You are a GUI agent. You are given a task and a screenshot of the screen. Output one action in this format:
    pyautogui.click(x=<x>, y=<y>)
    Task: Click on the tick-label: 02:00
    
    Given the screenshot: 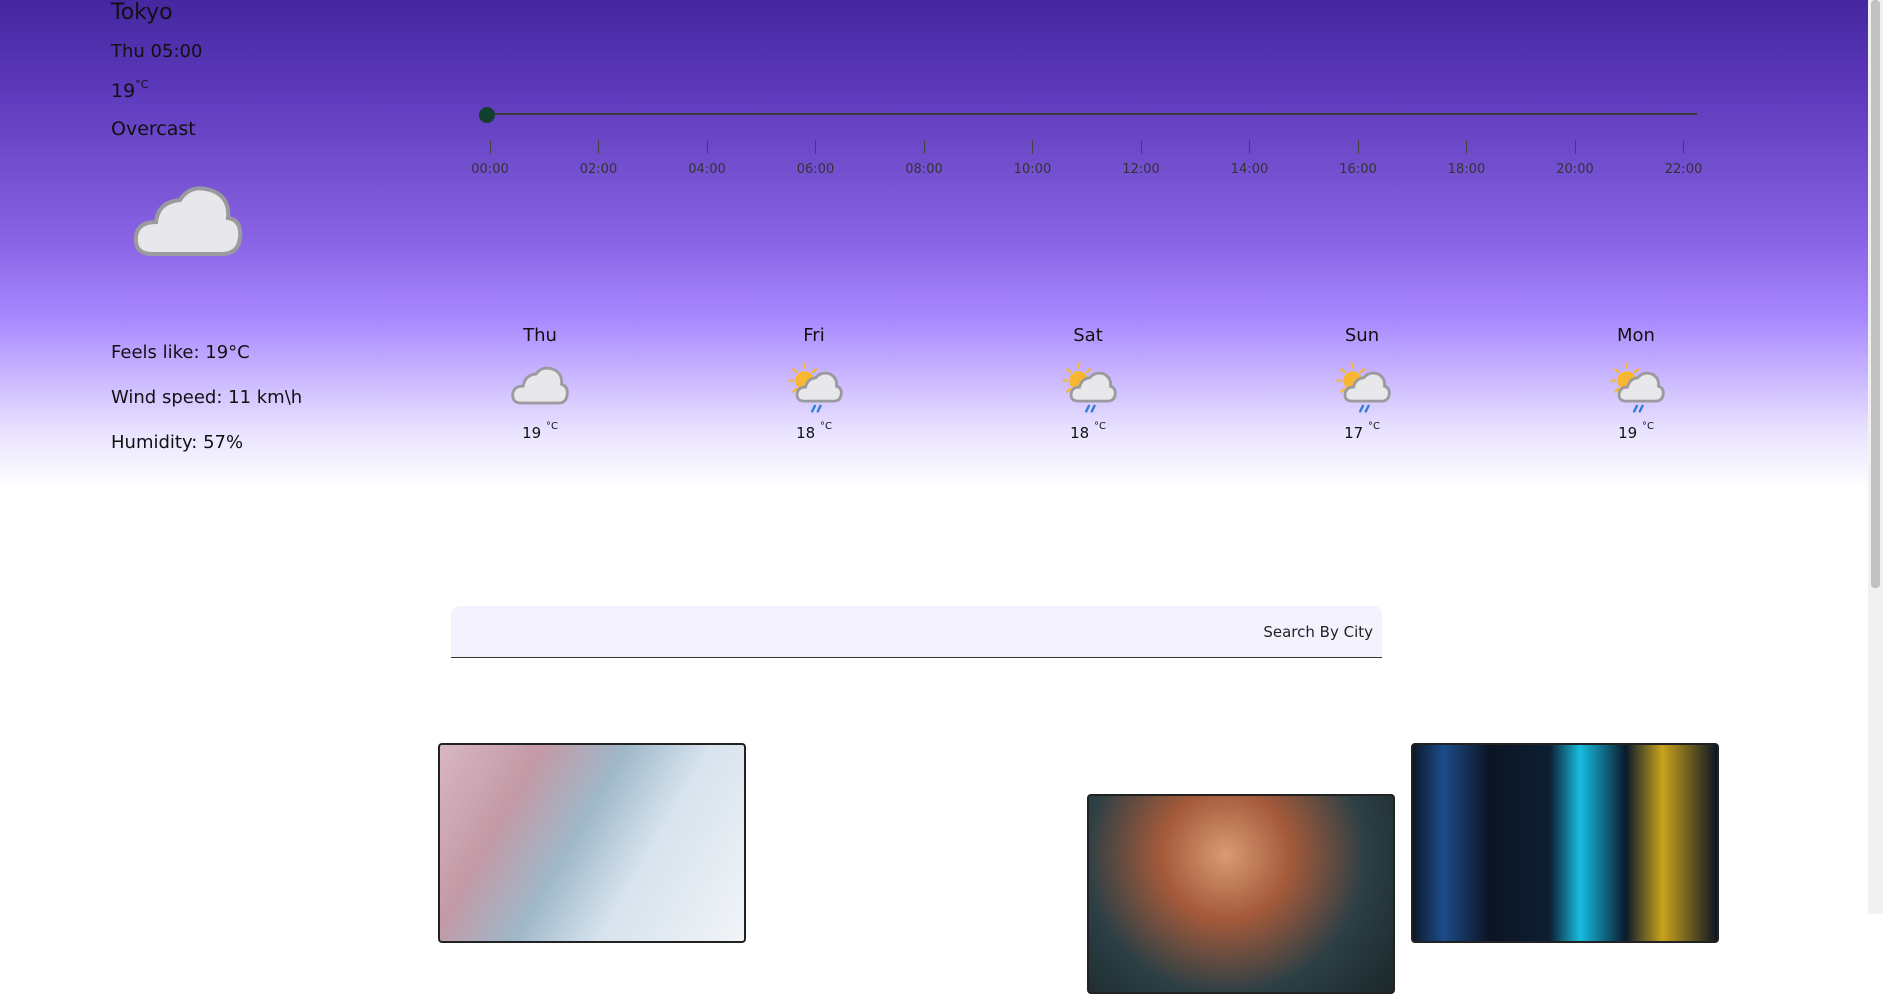 What is the action you would take?
    pyautogui.click(x=598, y=169)
    